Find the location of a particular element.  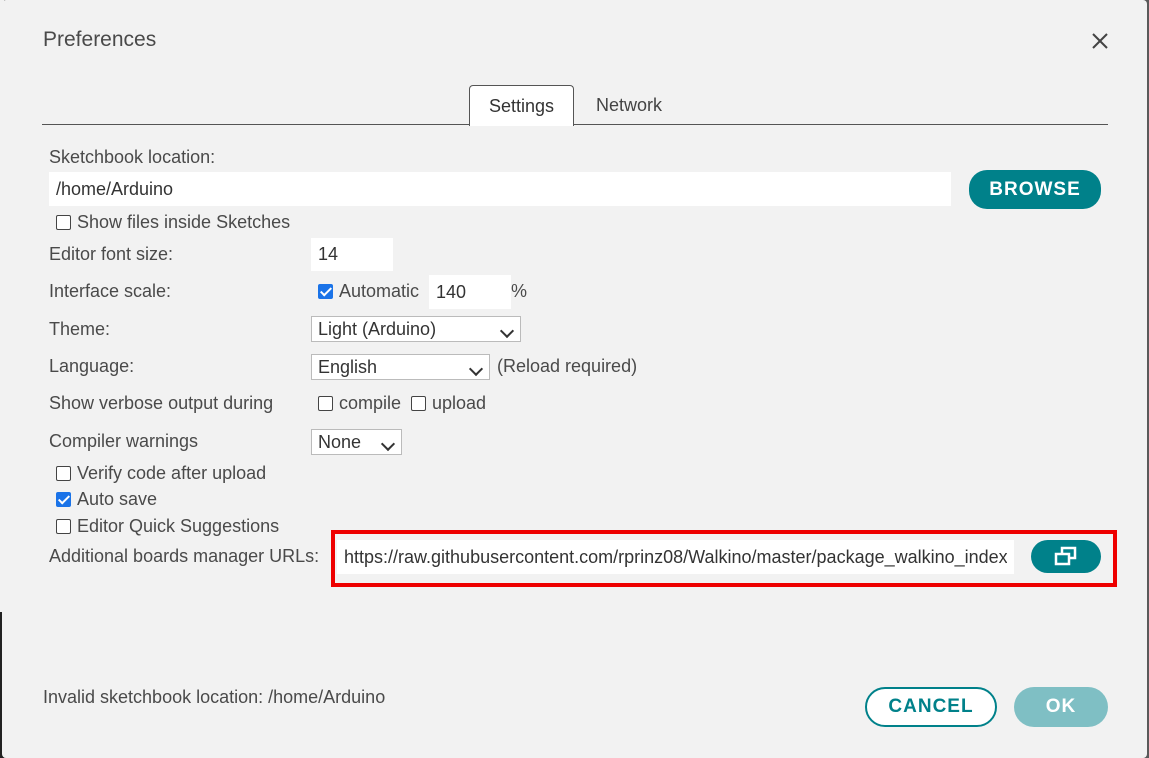

auto-save-checkbox is located at coordinates (63, 499).